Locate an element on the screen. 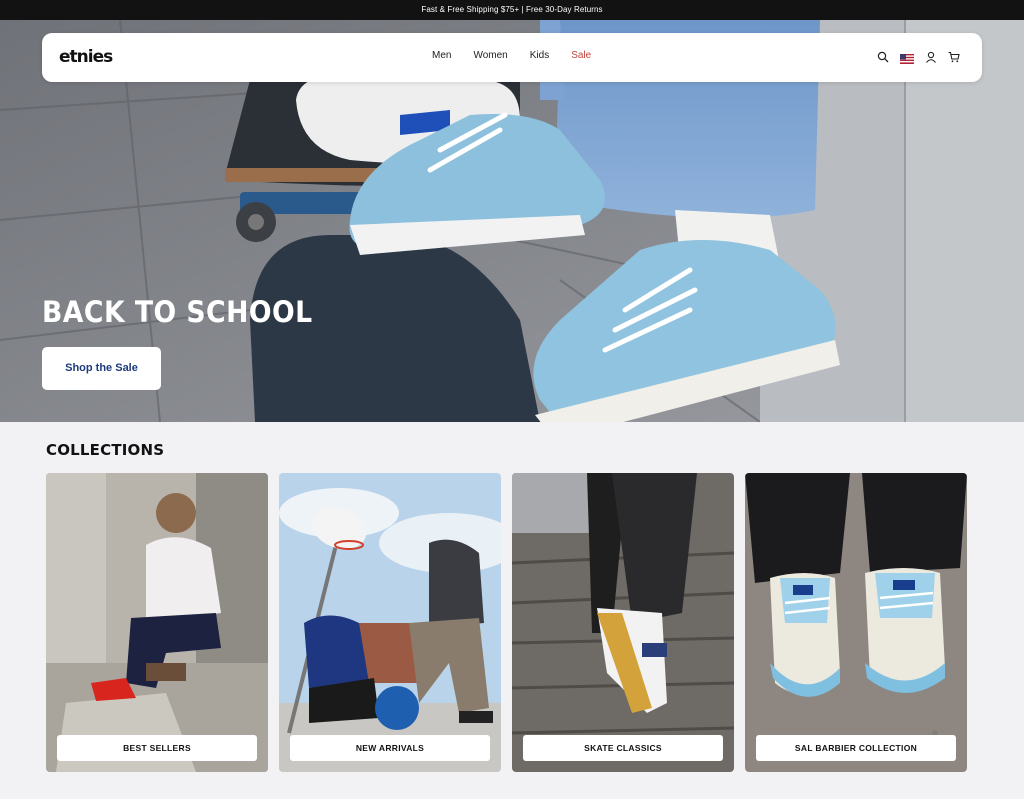  header-icons is located at coordinates (918, 57).